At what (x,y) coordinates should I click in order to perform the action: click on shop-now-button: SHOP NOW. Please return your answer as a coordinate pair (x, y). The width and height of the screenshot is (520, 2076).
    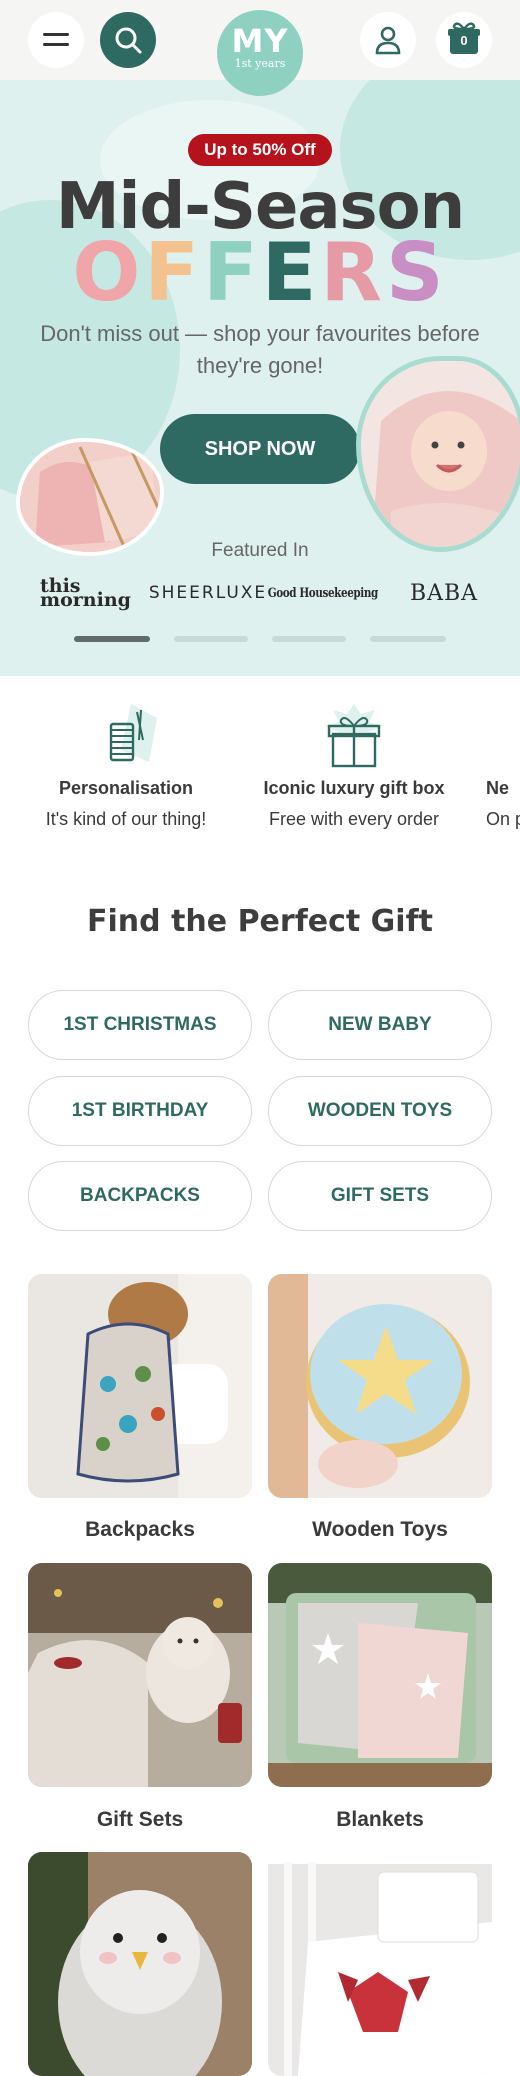
    Looking at the image, I should click on (260, 449).